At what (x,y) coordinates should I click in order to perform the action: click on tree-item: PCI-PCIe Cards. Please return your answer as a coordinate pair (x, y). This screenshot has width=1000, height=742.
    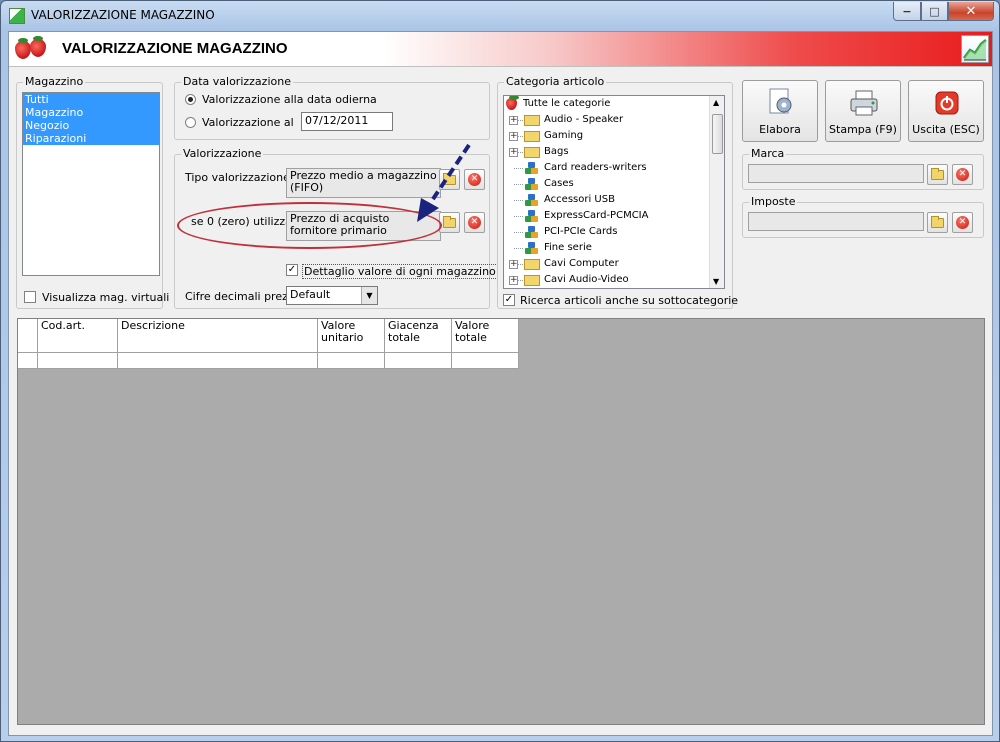
    Looking at the image, I should click on (606, 233).